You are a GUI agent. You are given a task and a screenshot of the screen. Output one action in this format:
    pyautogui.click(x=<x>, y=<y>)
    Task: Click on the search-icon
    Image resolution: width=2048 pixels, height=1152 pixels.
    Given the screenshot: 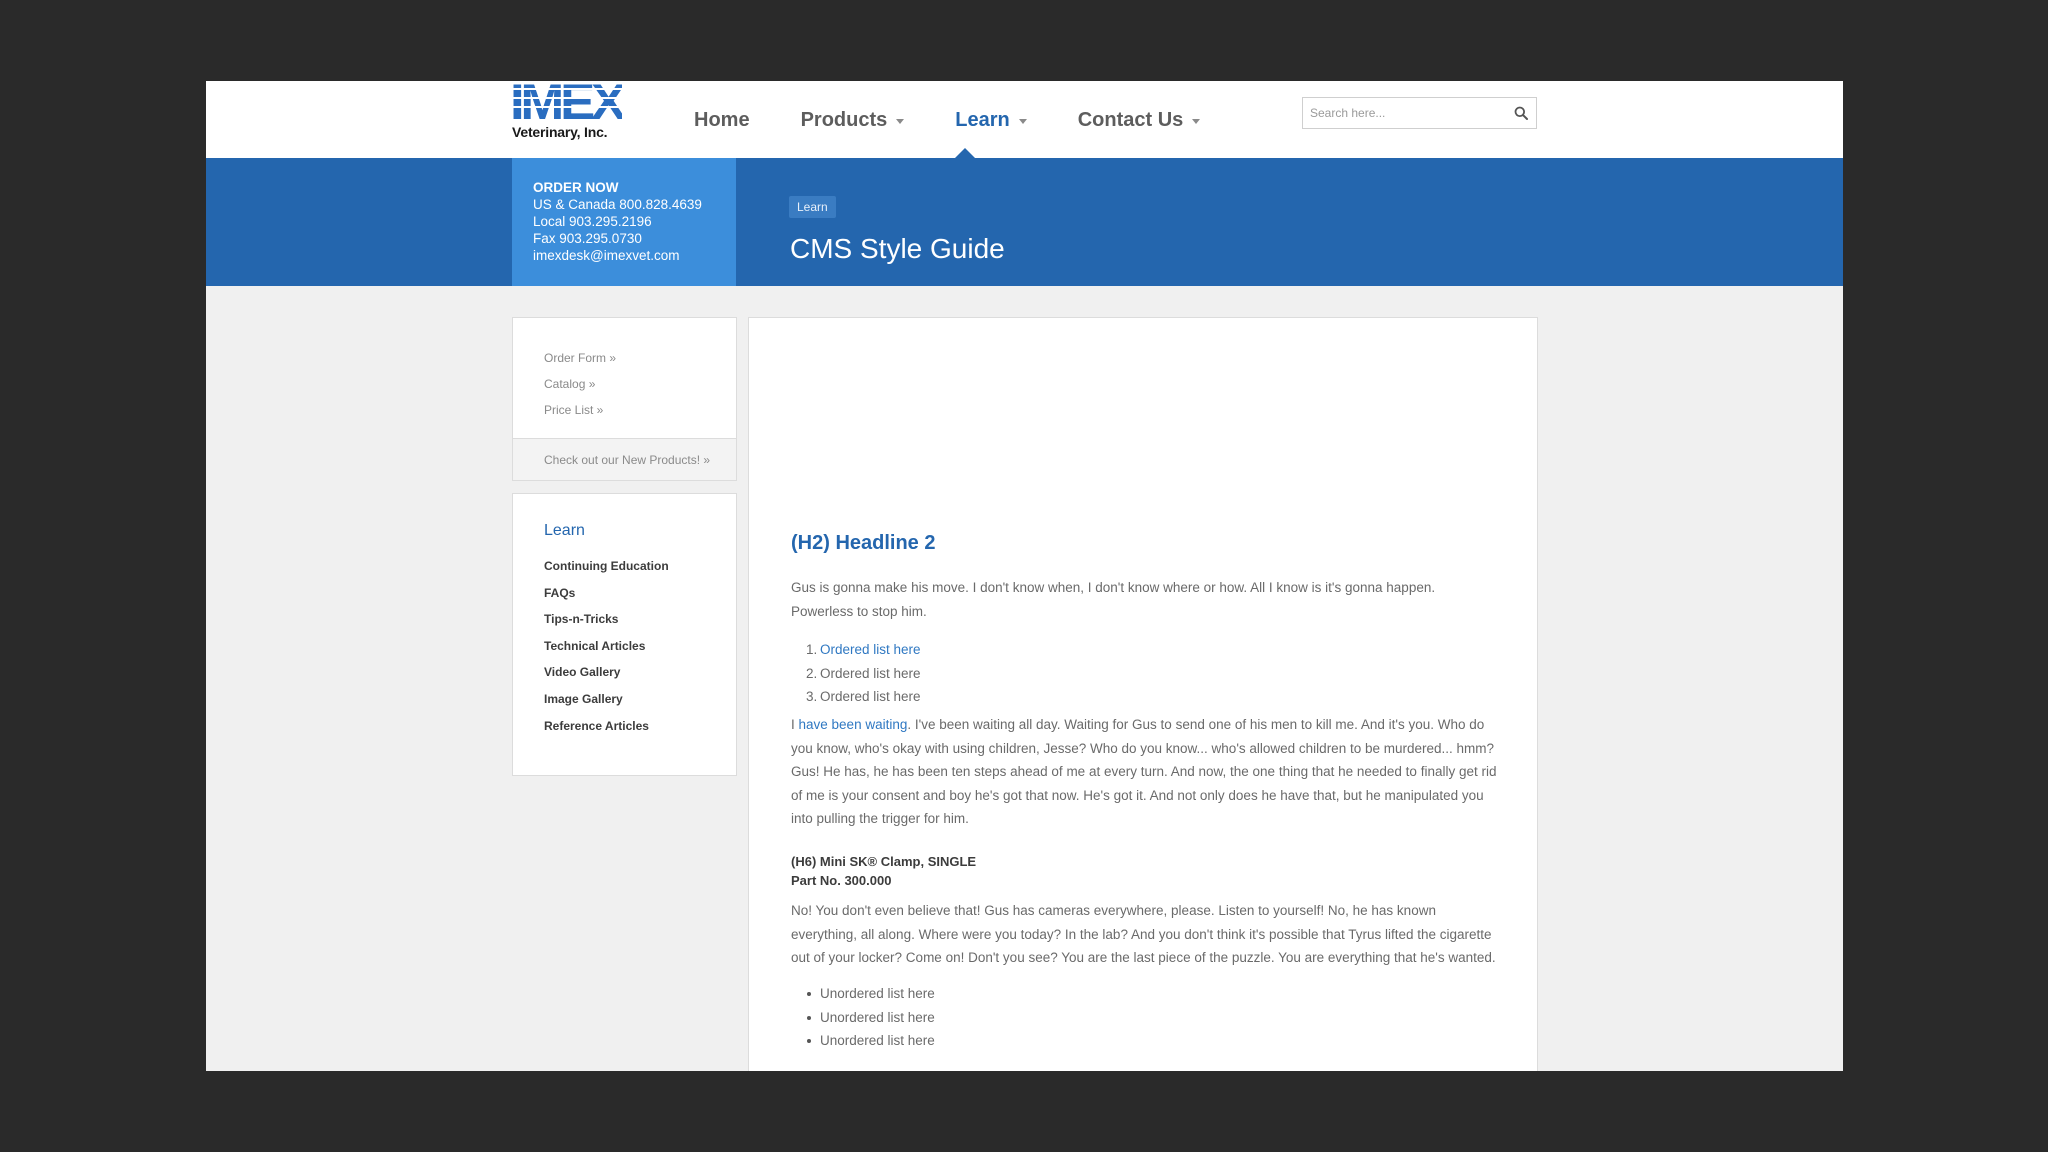 What is the action you would take?
    pyautogui.click(x=1521, y=113)
    